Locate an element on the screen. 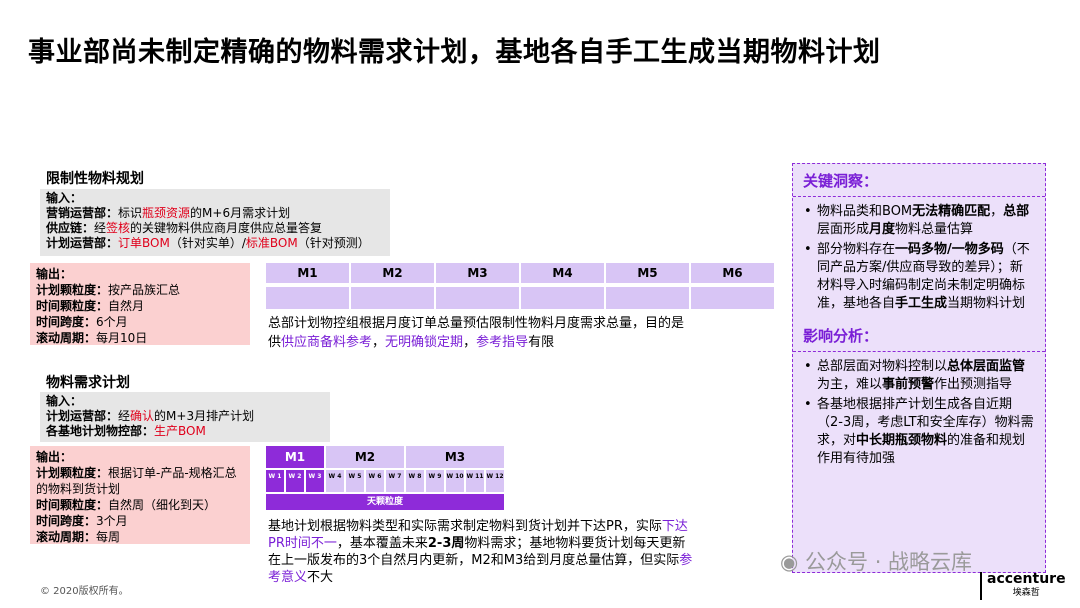 The image size is (1080, 608). section2-inputs: 输入： 计划运营部：经确认的M+3月排产计划 各基地计划物控部：生产BOM is located at coordinates (185, 417).